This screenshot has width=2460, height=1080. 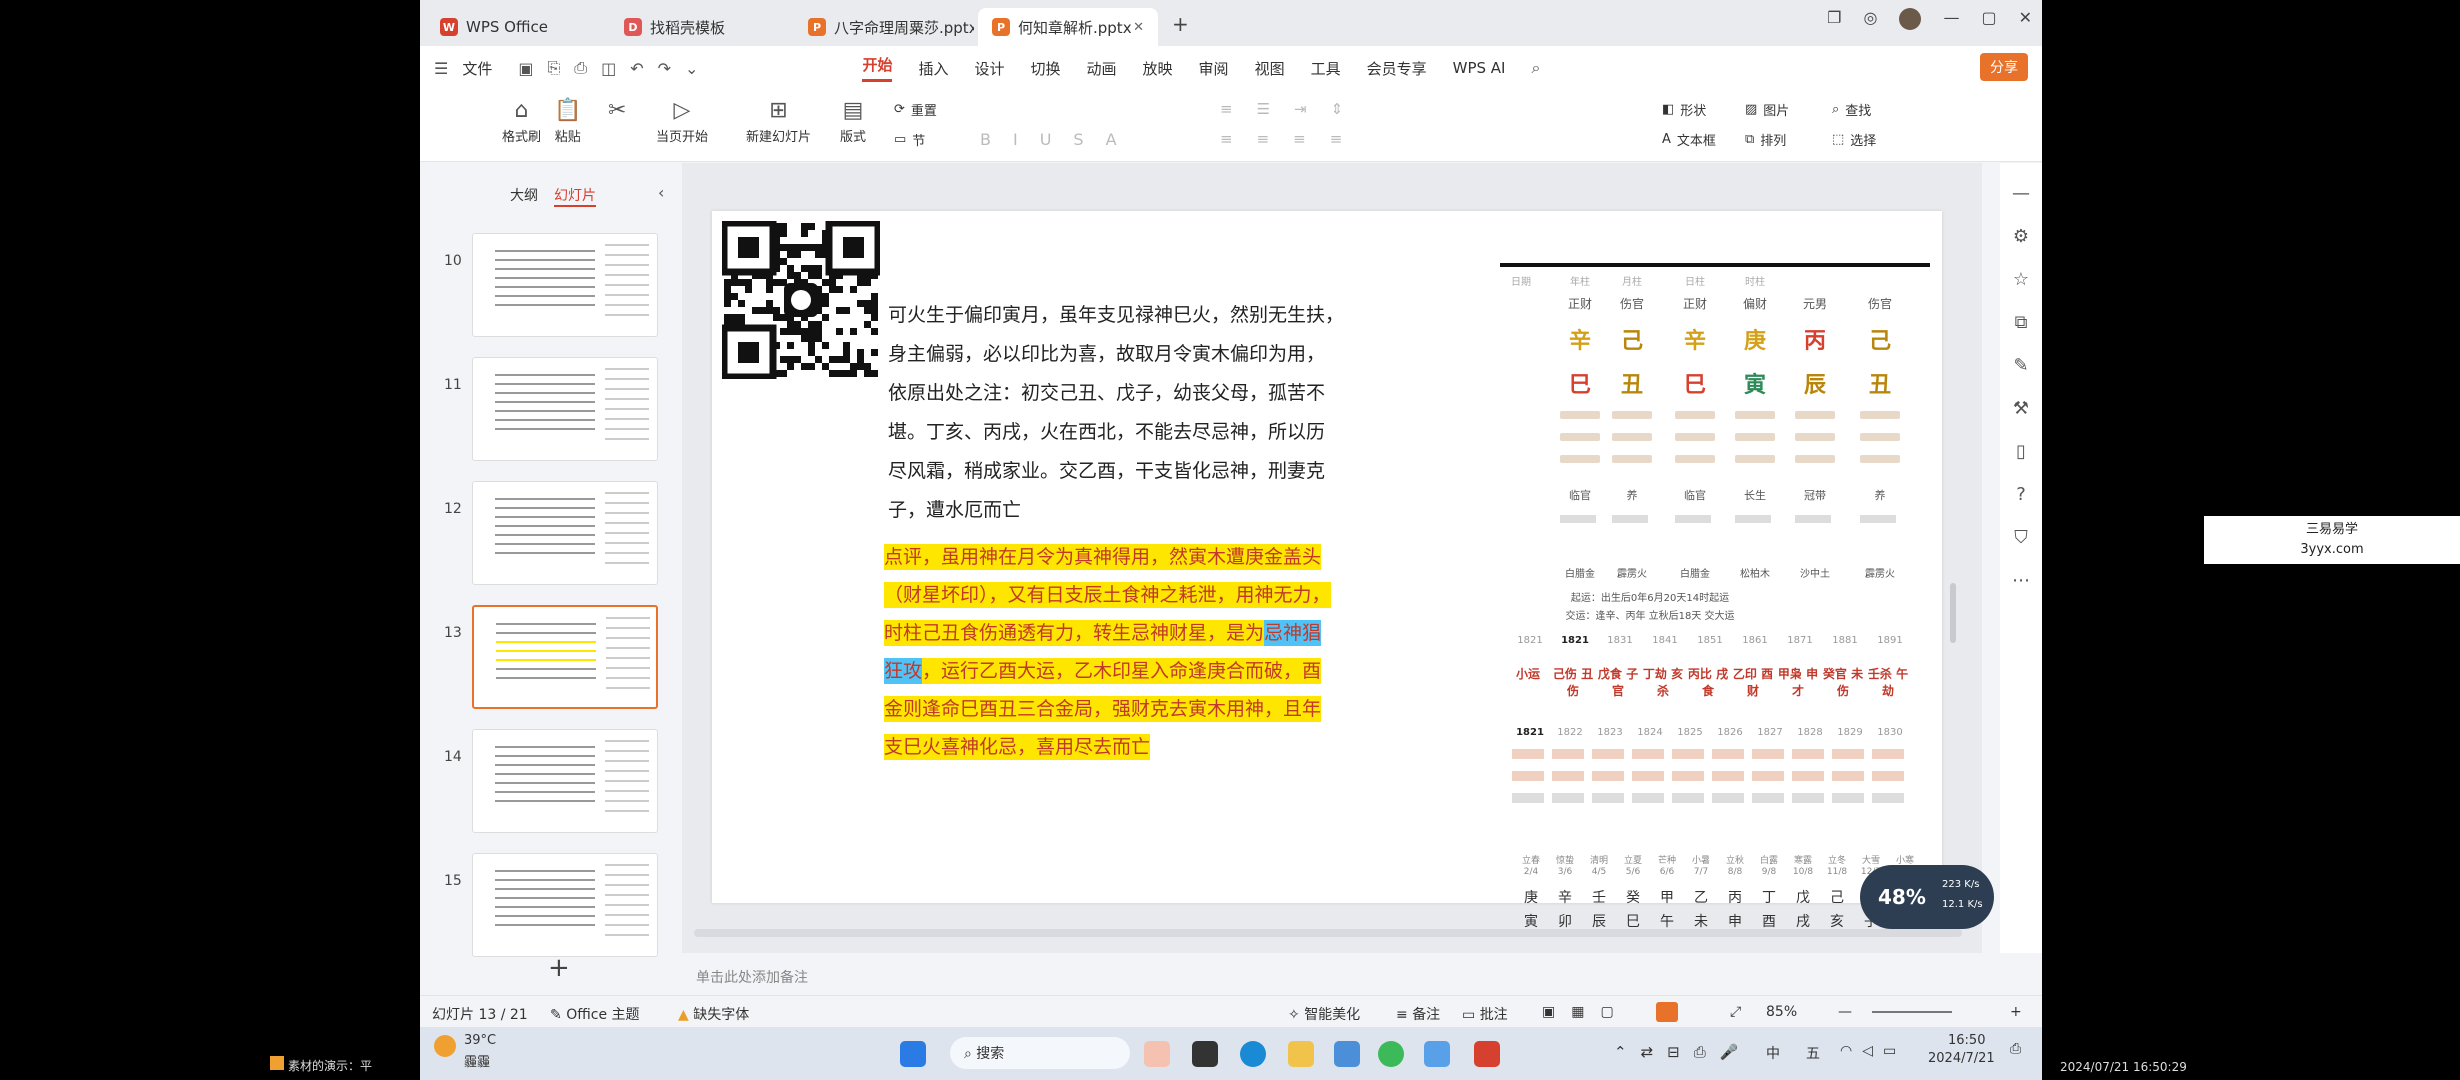 What do you see at coordinates (909, 139) in the screenshot?
I see `section-button: ▭ 节` at bounding box center [909, 139].